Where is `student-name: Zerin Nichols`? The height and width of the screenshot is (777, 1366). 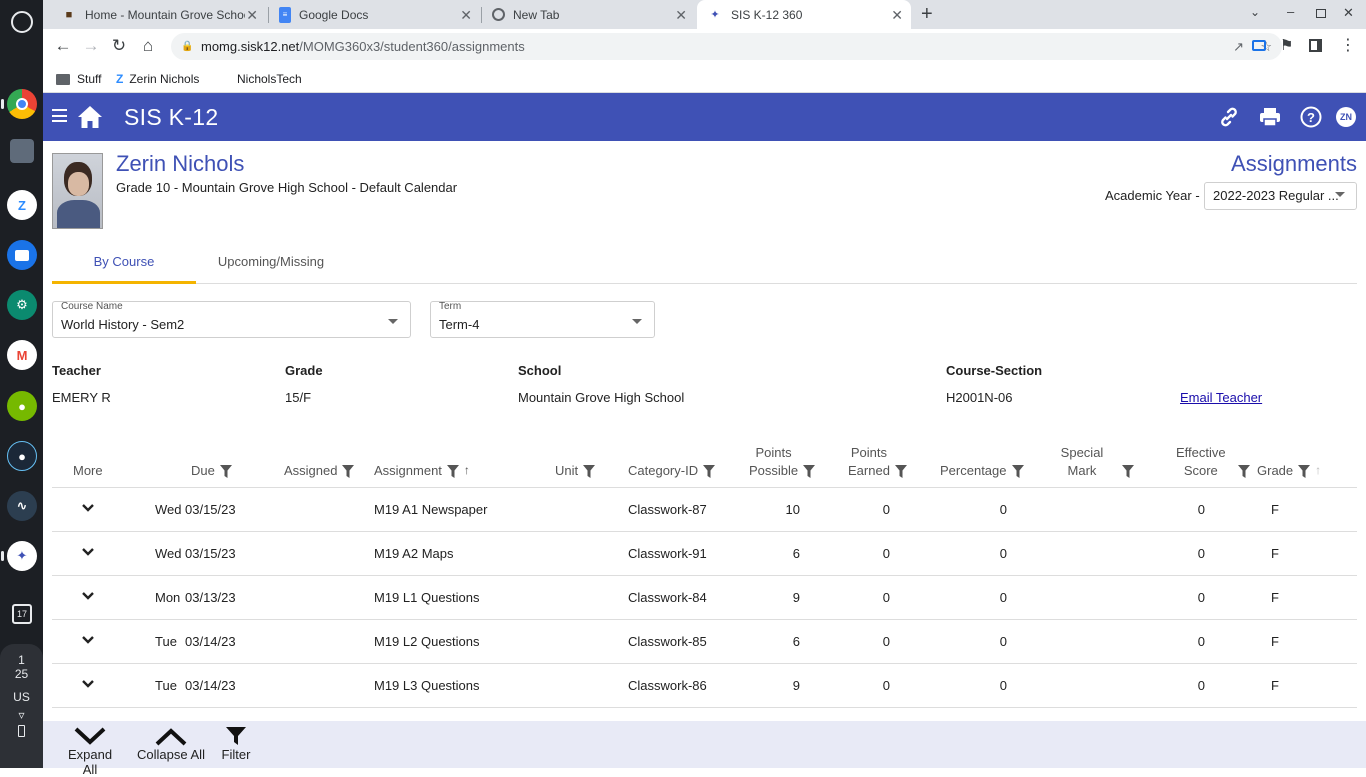
student-name: Zerin Nichols is located at coordinates (180, 163).